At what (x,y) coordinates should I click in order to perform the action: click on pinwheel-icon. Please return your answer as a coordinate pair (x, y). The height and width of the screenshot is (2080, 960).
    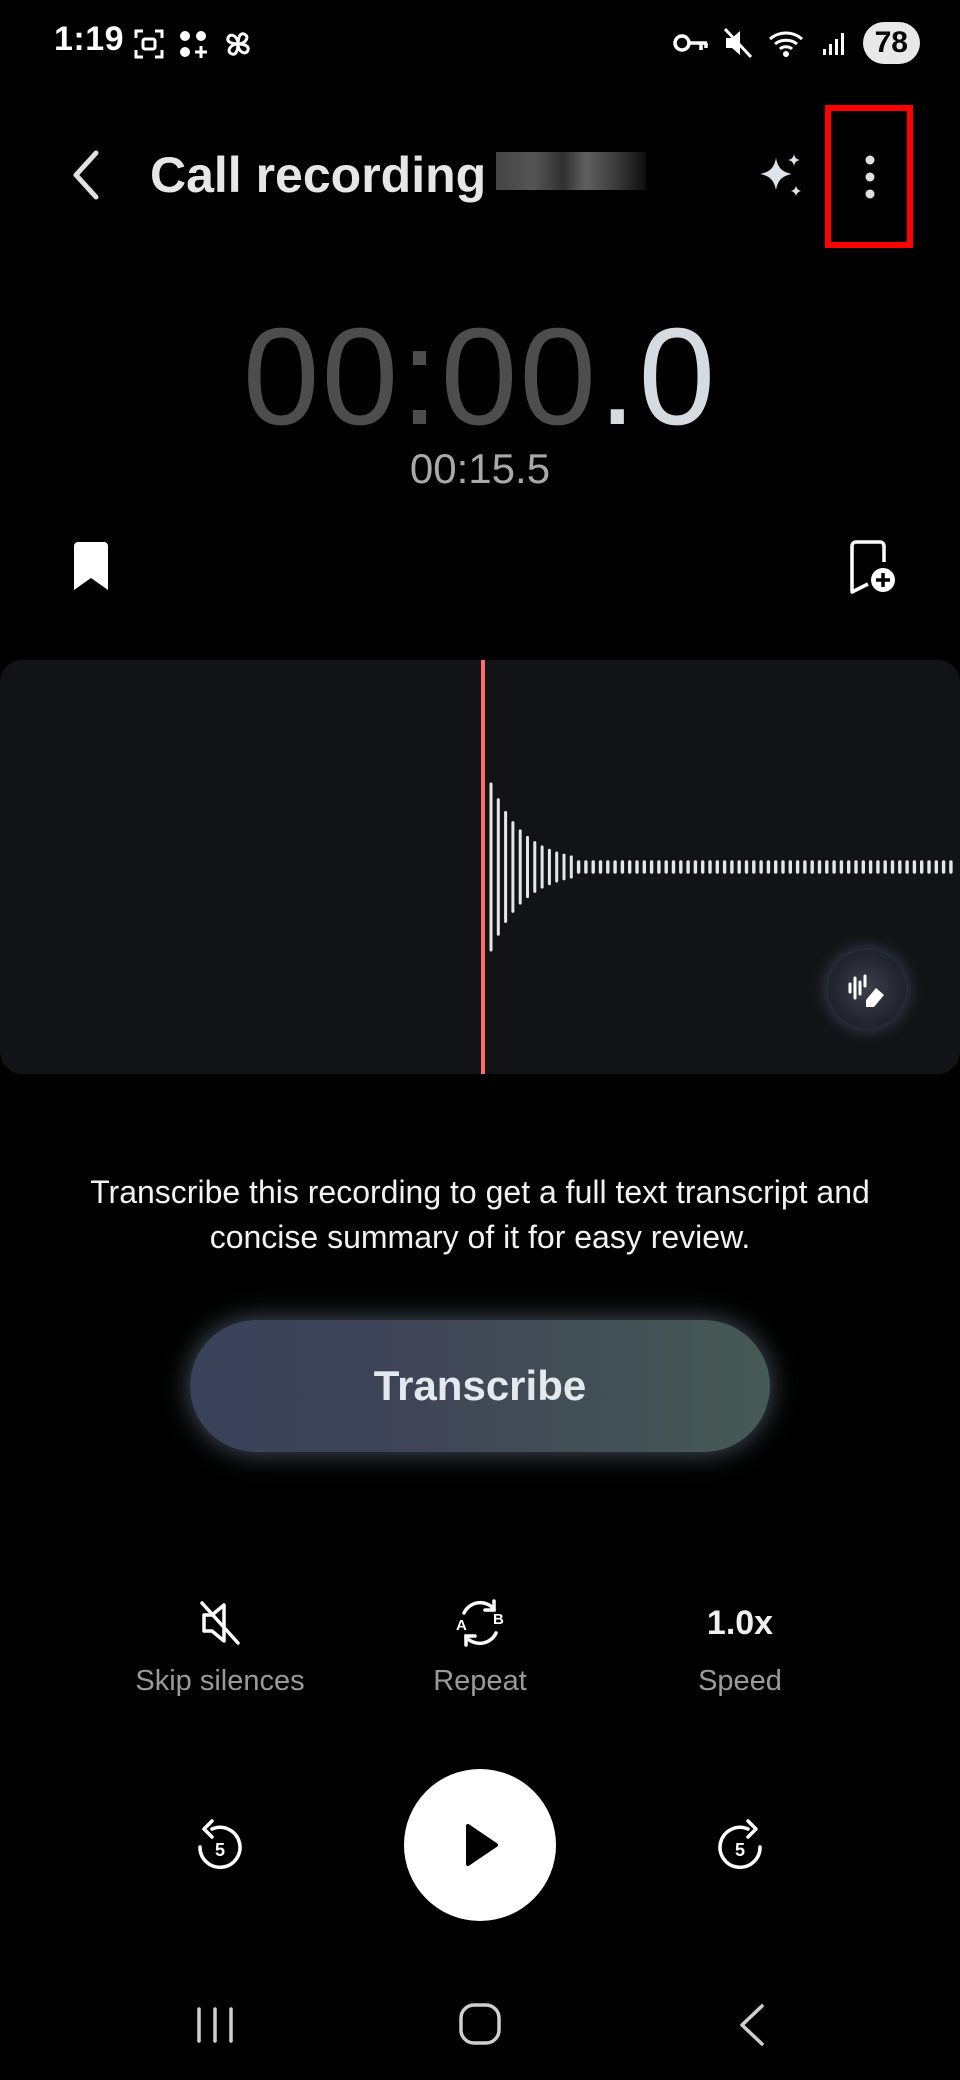
    Looking at the image, I should click on (238, 44).